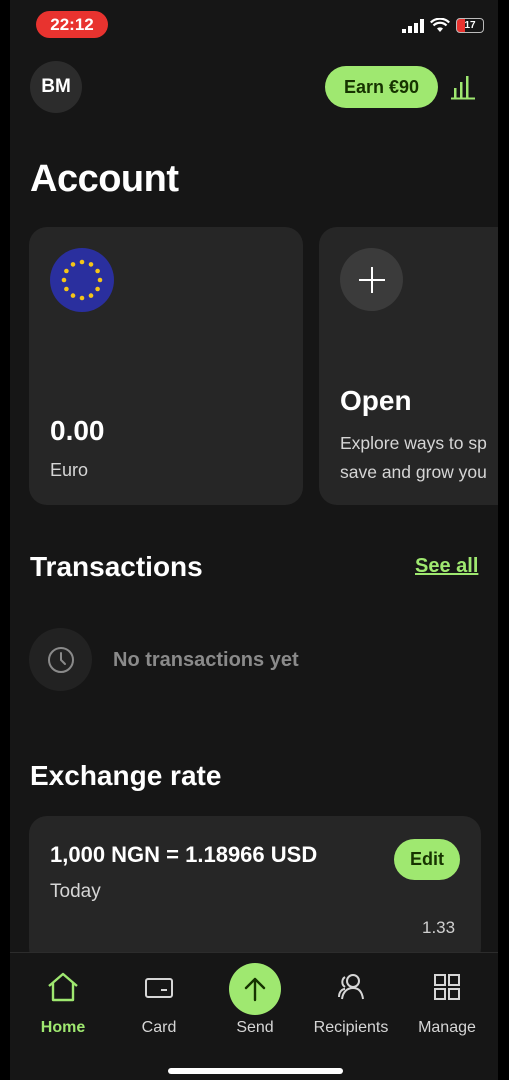 The image size is (509, 1080). What do you see at coordinates (470, 25) in the screenshot?
I see `battery-icon: 17` at bounding box center [470, 25].